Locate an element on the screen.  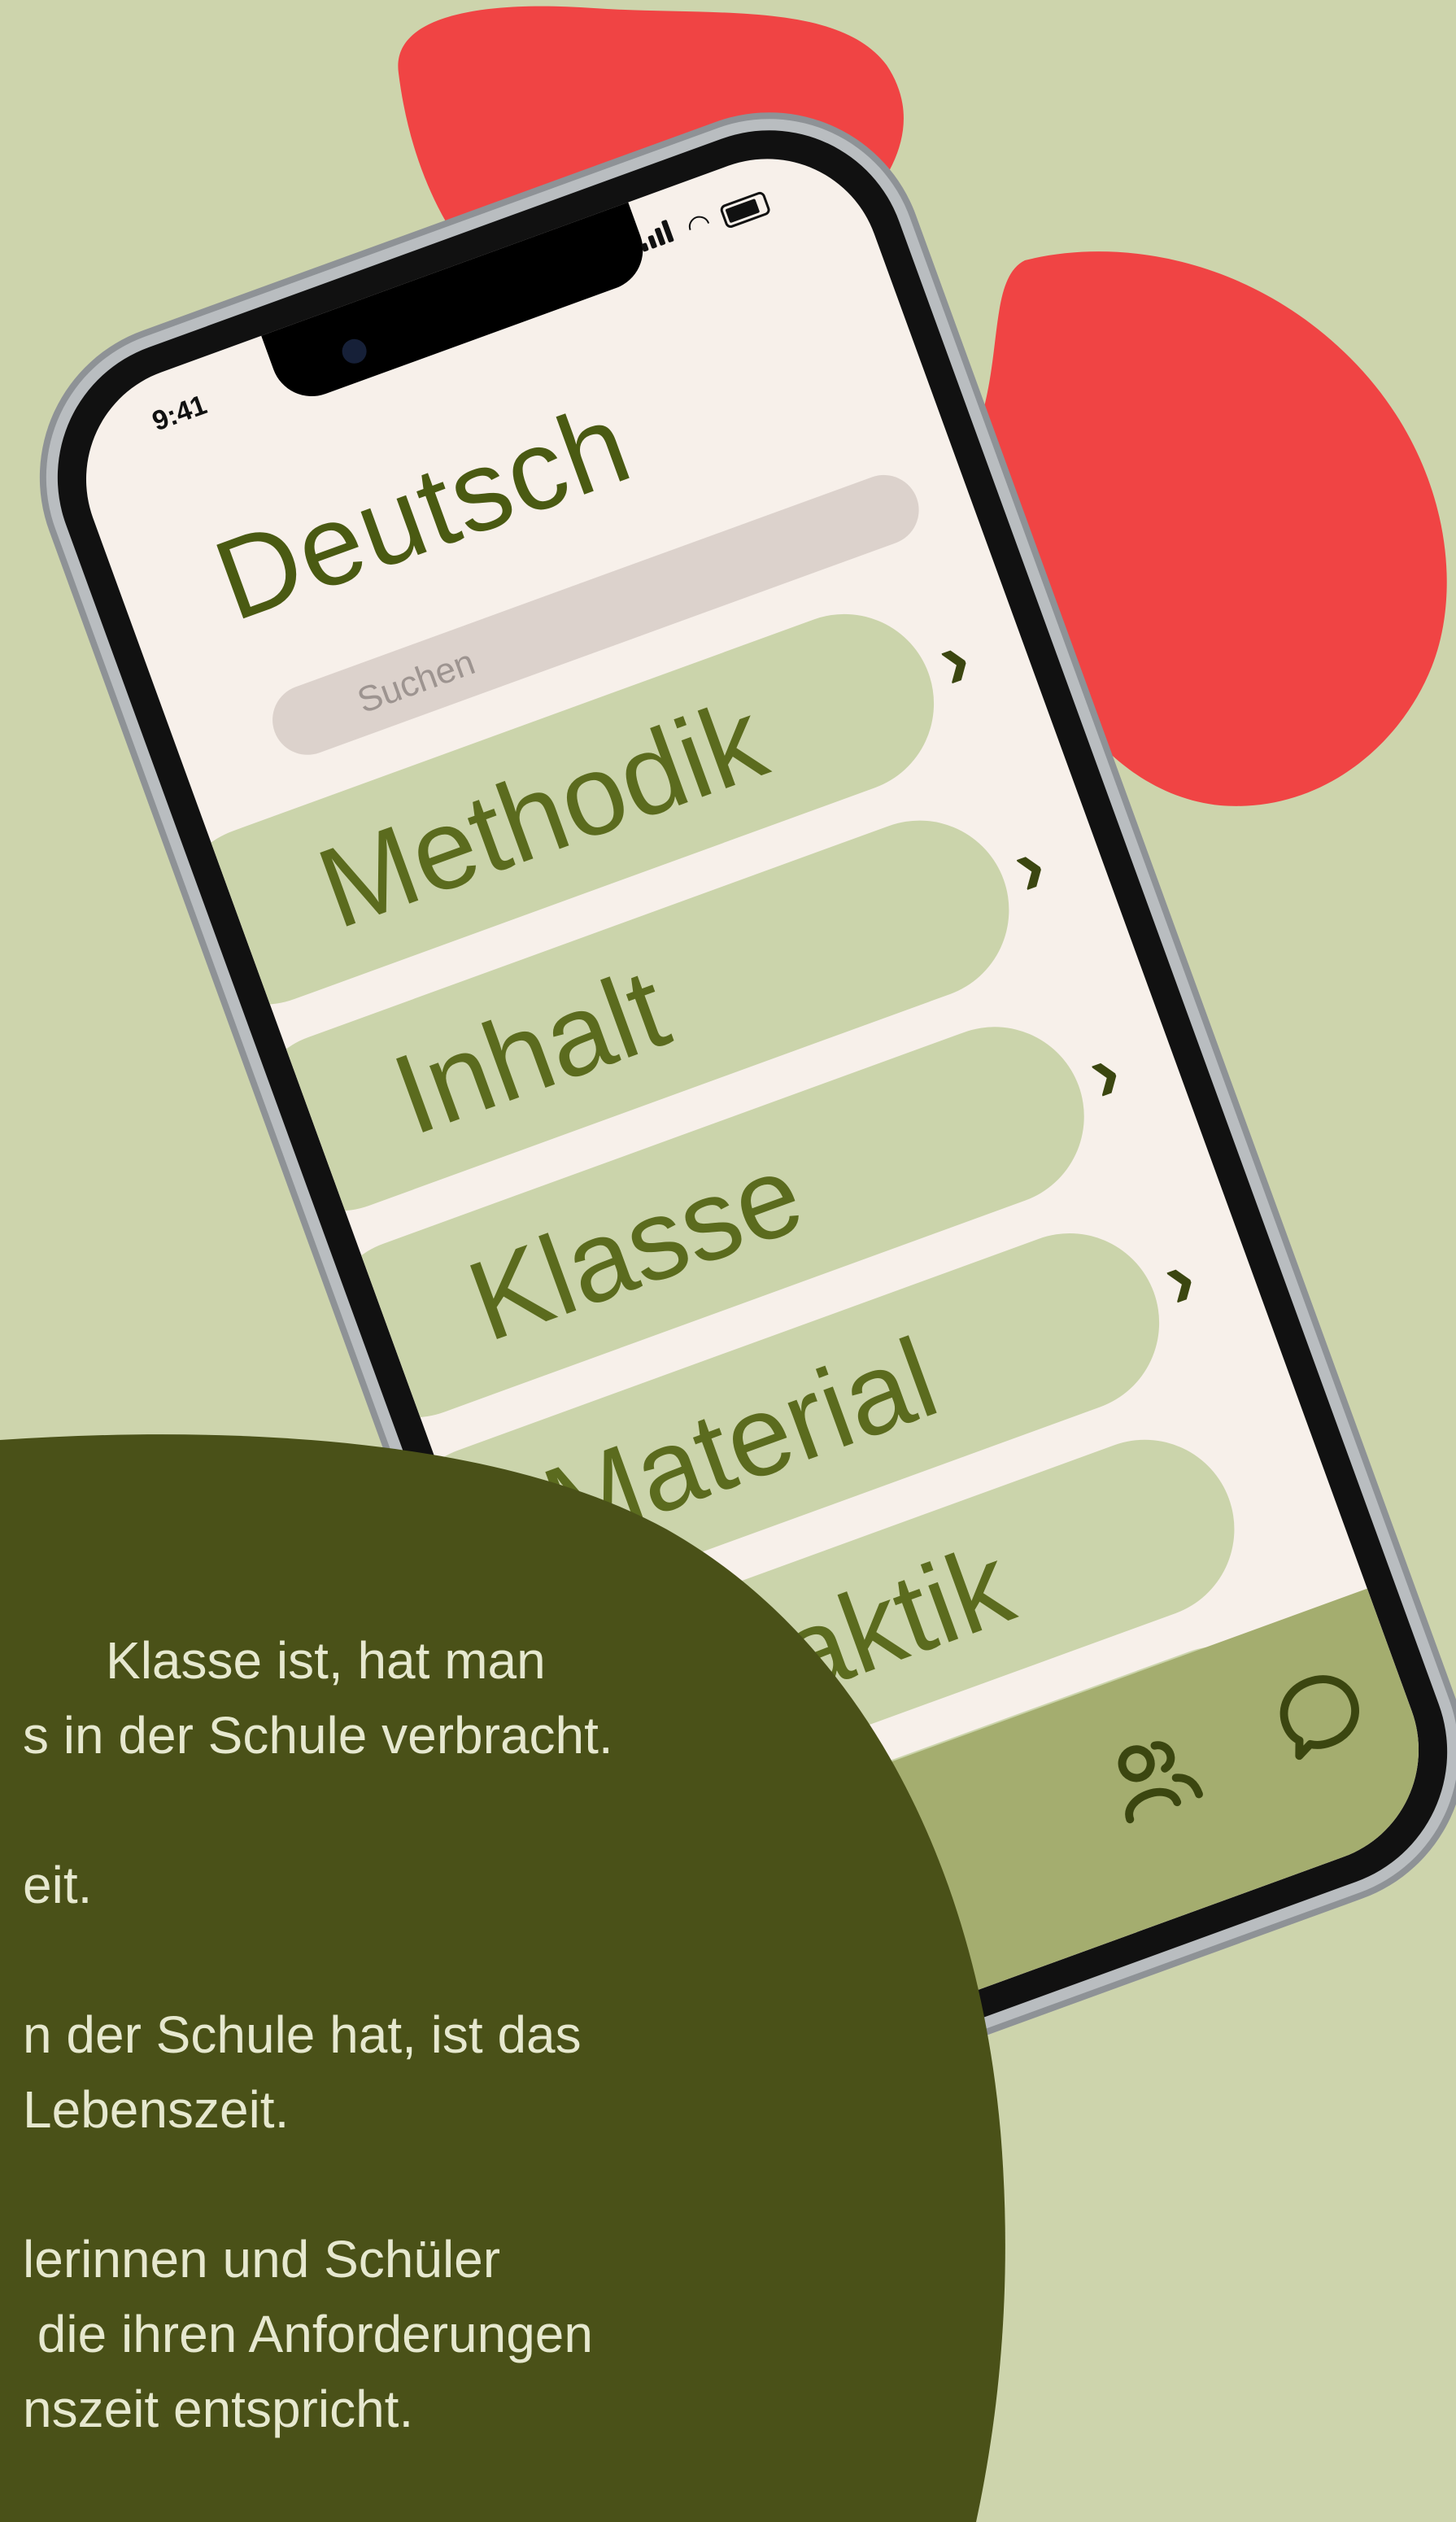
wifi-icon: ◠ is located at coordinates (699, 225).